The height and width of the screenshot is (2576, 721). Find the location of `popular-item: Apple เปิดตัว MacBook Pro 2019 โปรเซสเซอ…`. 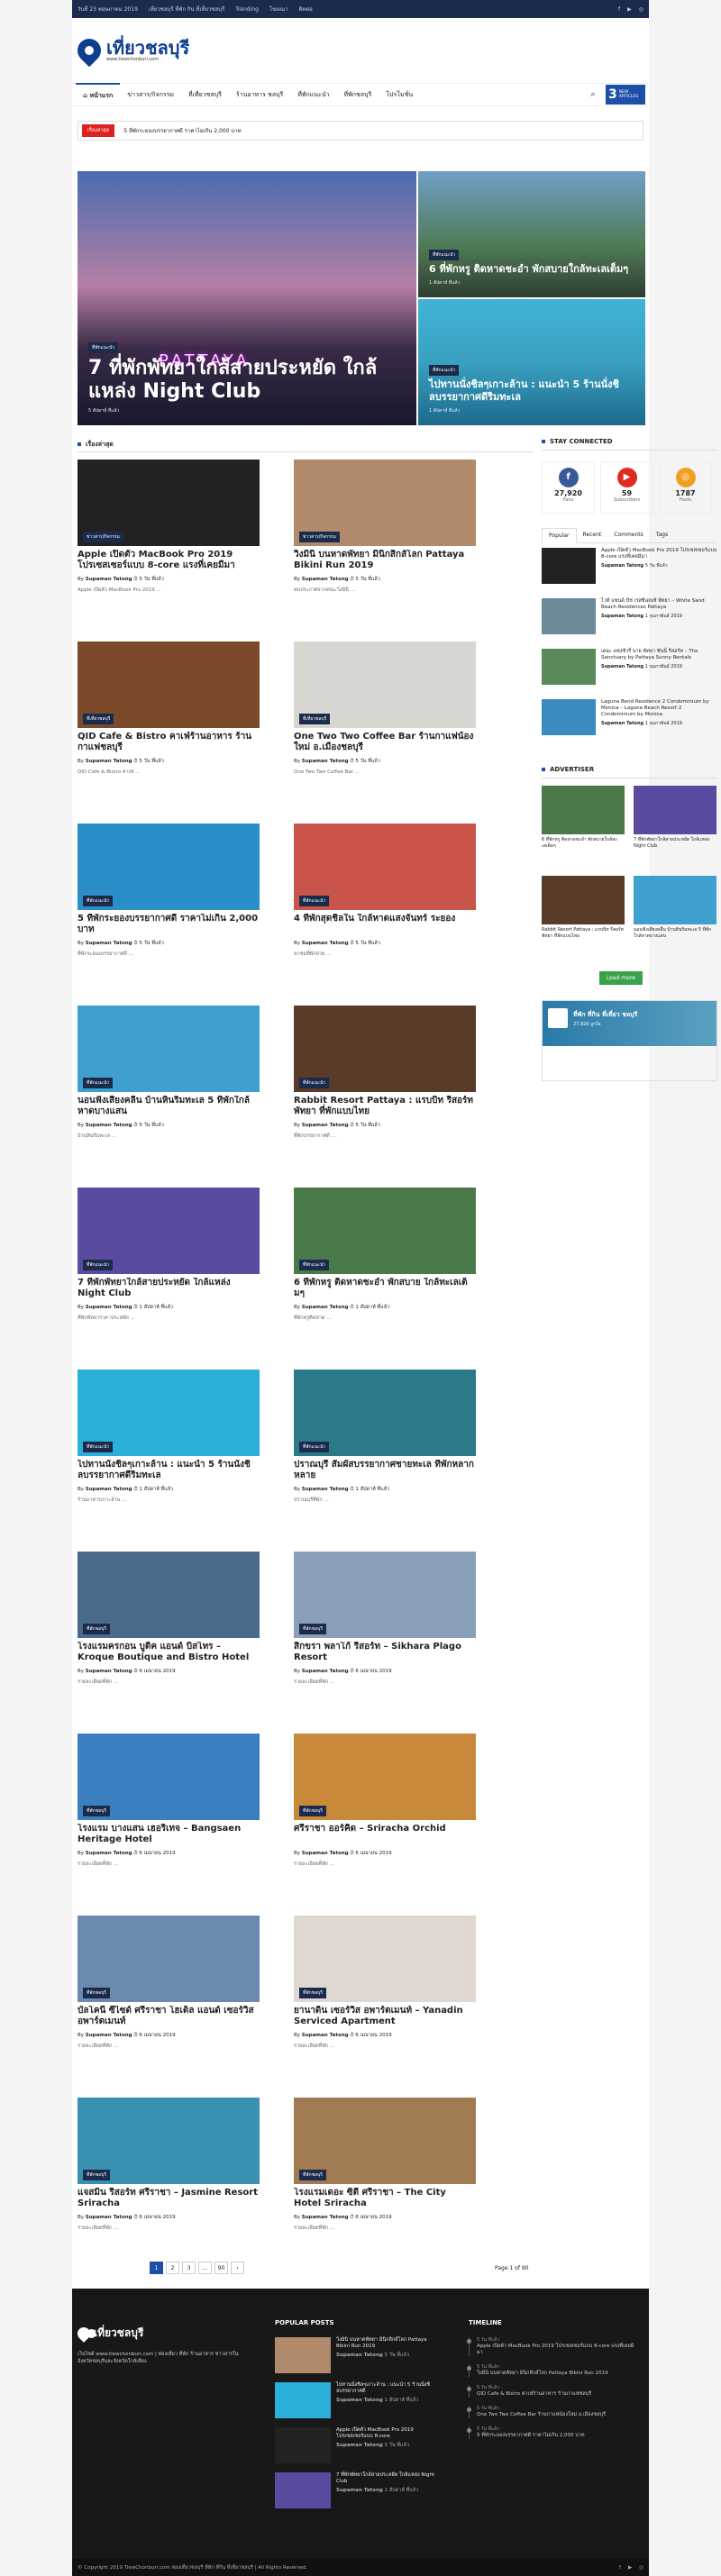

popular-item: Apple เปิดตัว MacBook Pro 2019 โปรเซสเซอ… is located at coordinates (629, 568).